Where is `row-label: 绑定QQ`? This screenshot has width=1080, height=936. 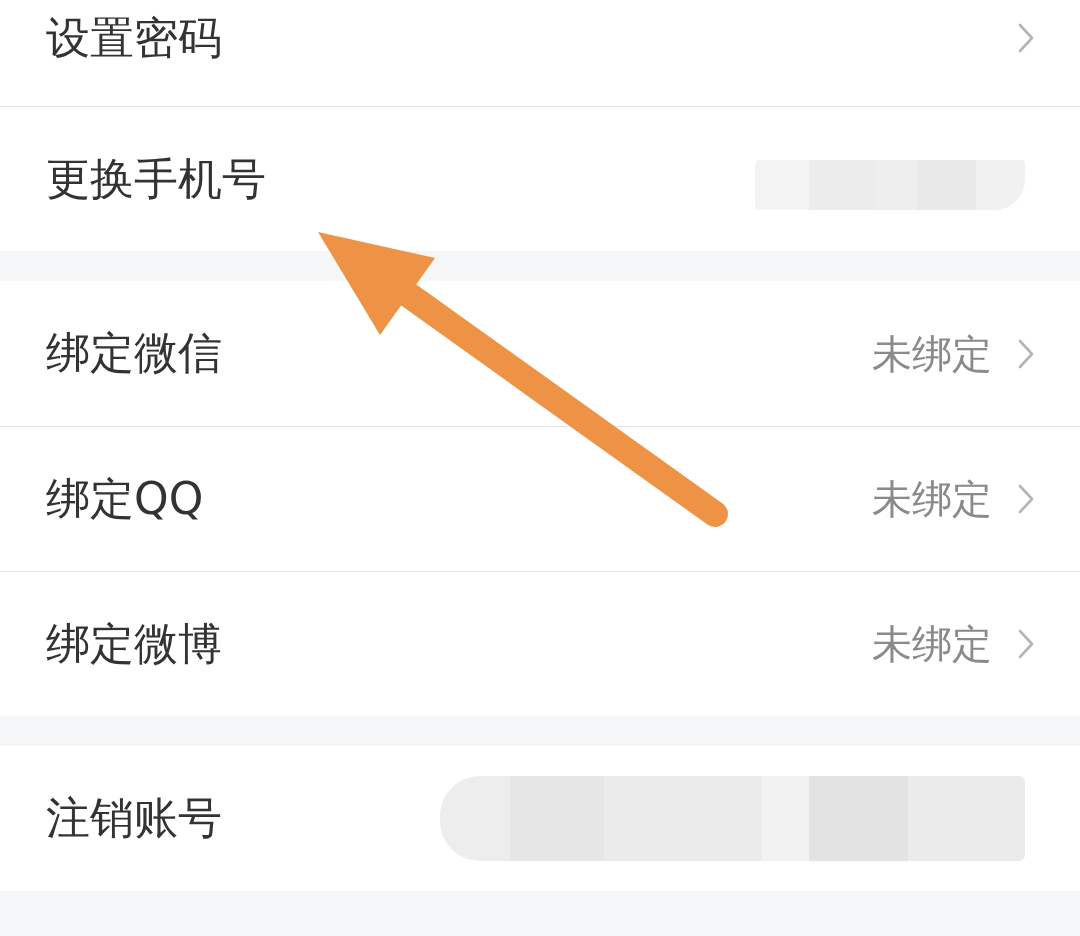
row-label: 绑定QQ is located at coordinates (125, 499).